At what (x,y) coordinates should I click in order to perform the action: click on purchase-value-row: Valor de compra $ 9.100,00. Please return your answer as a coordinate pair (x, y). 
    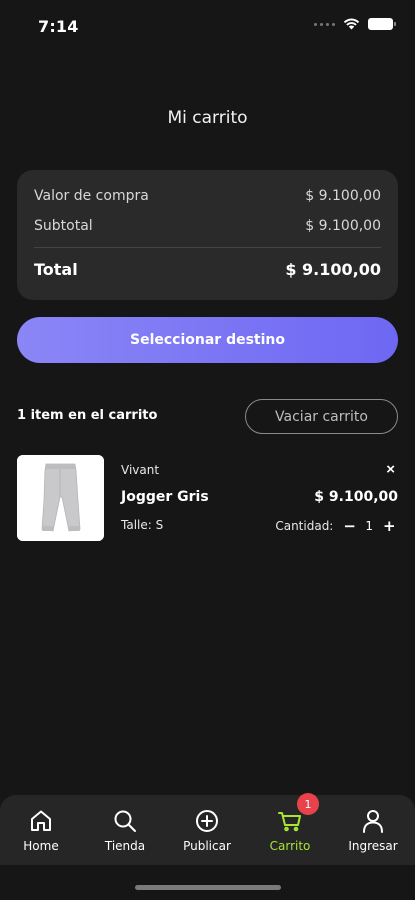
    Looking at the image, I should click on (207, 196).